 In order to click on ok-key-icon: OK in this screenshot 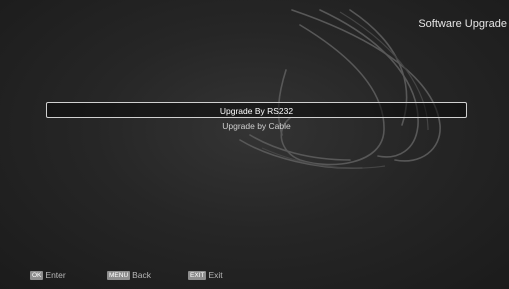, I will do `click(37, 275)`.